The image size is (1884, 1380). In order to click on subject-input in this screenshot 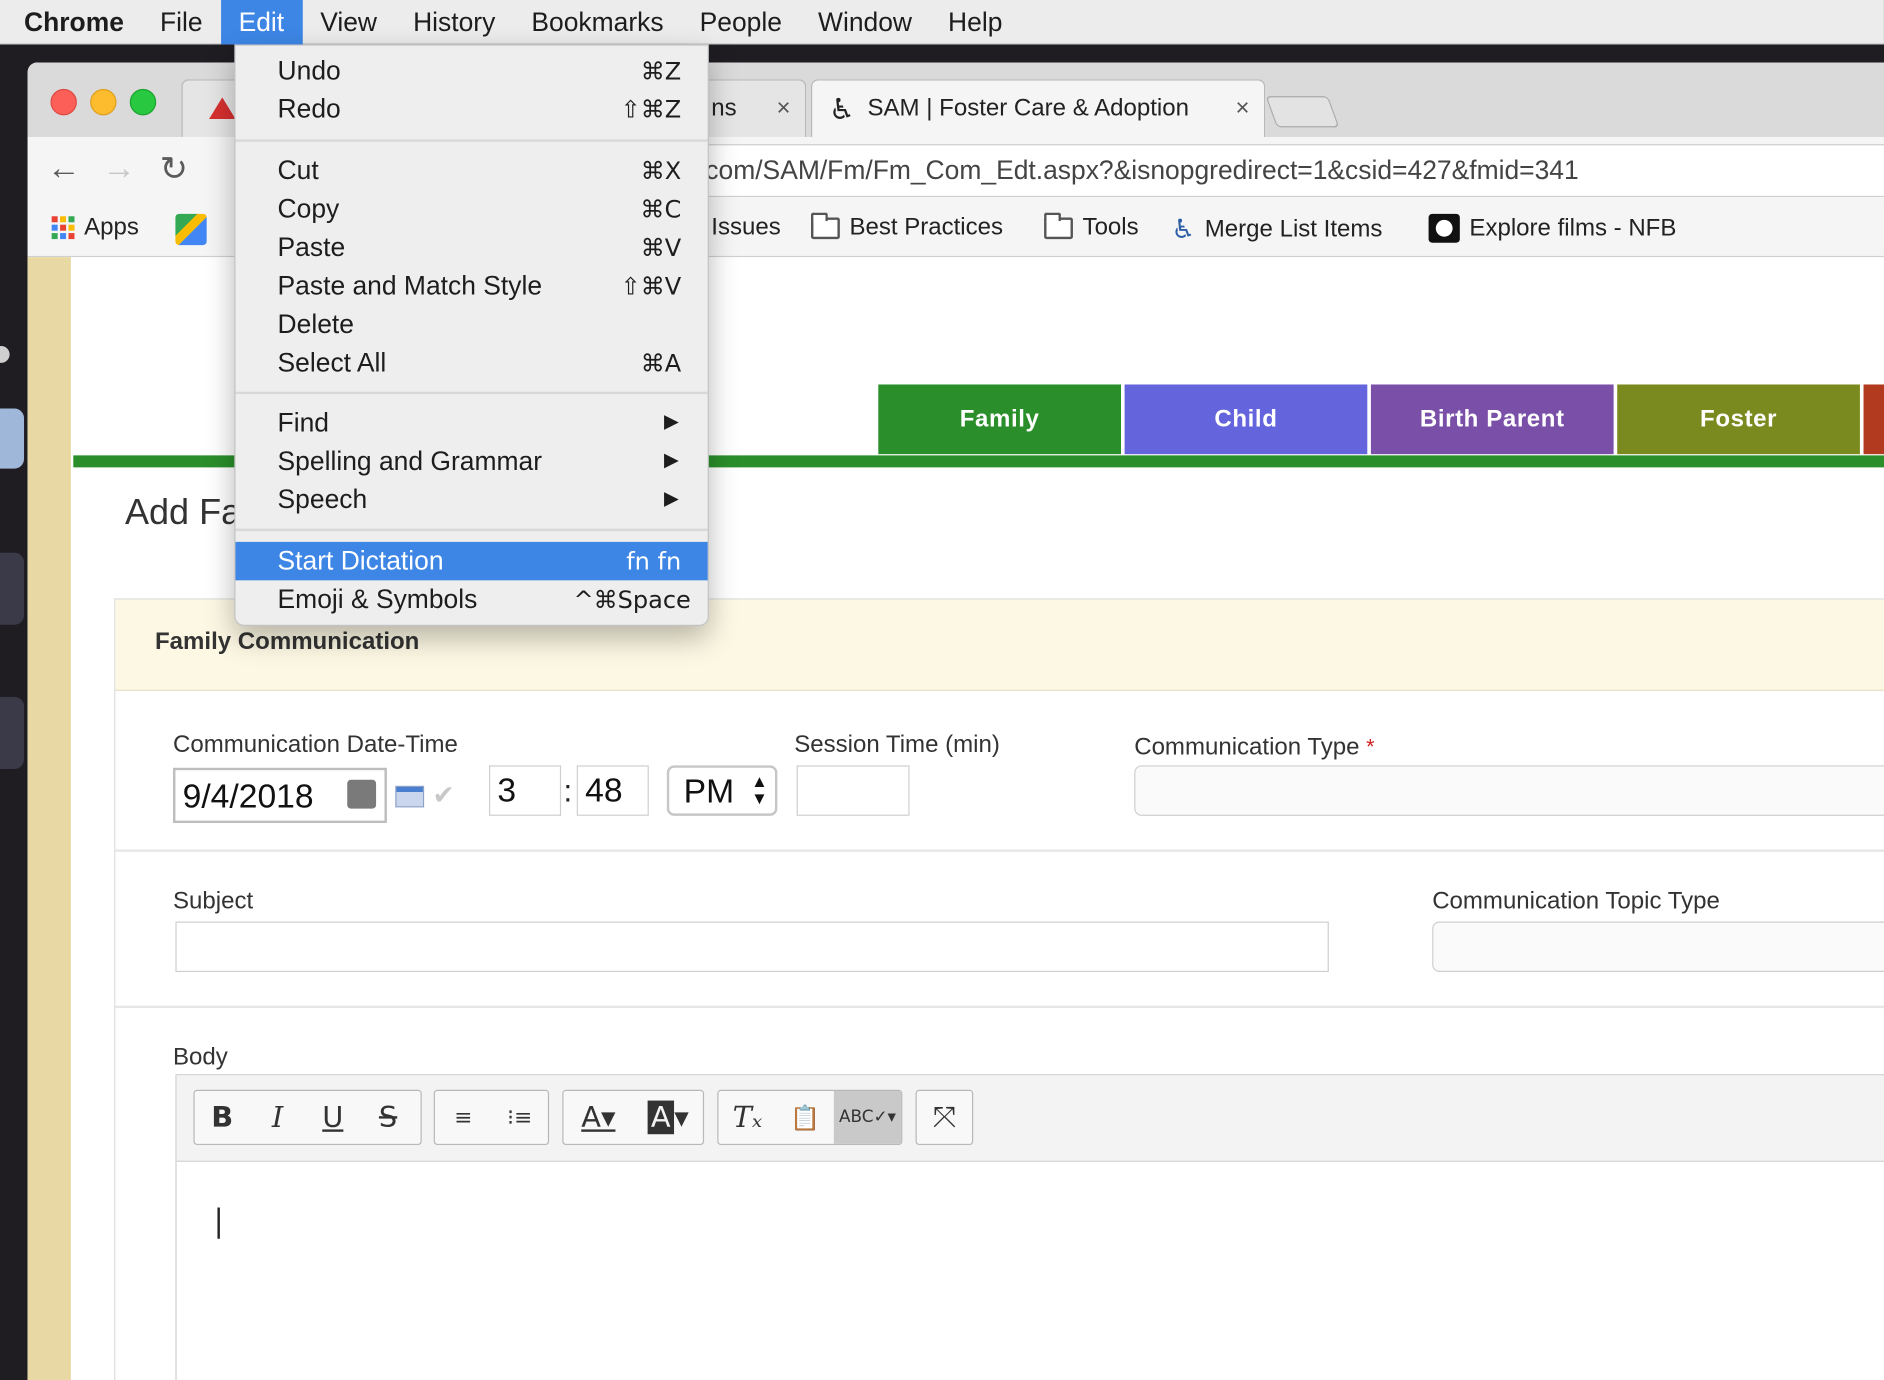, I will do `click(752, 947)`.